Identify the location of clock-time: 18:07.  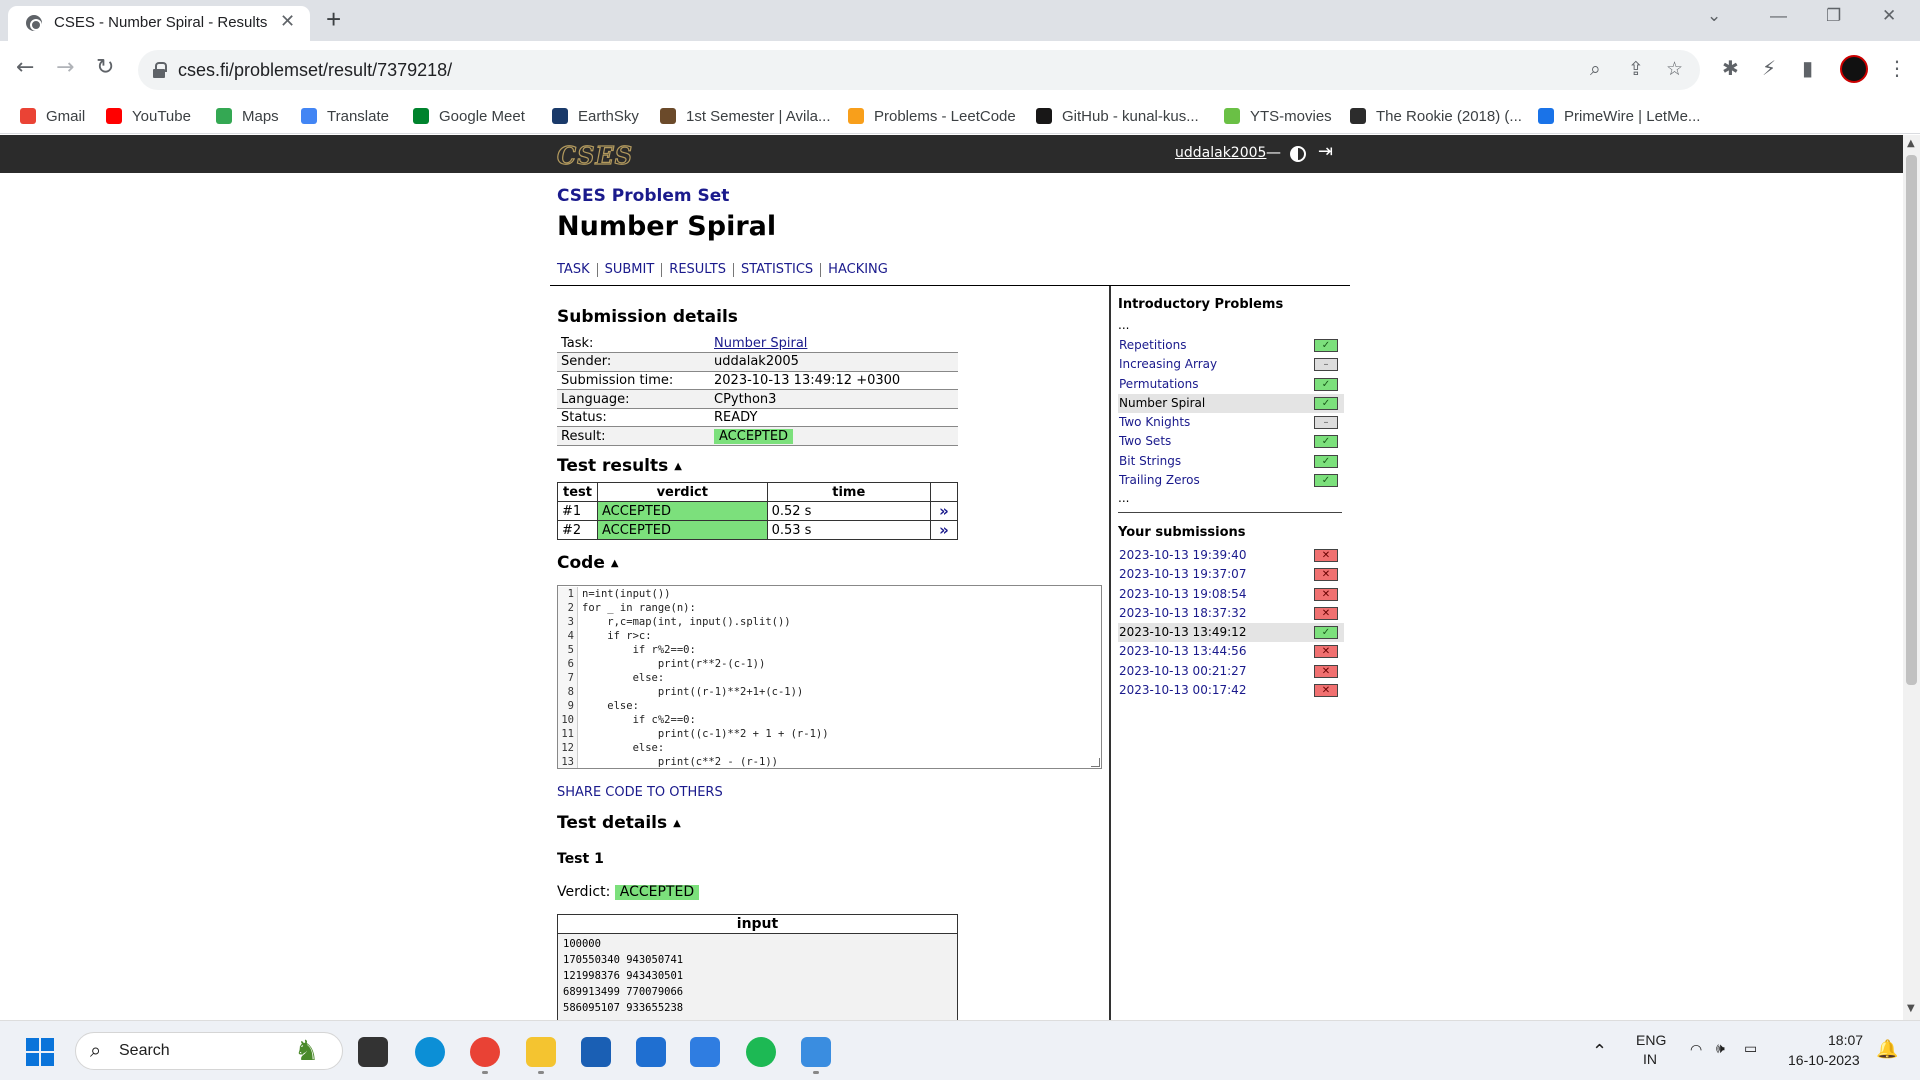
(1845, 1040).